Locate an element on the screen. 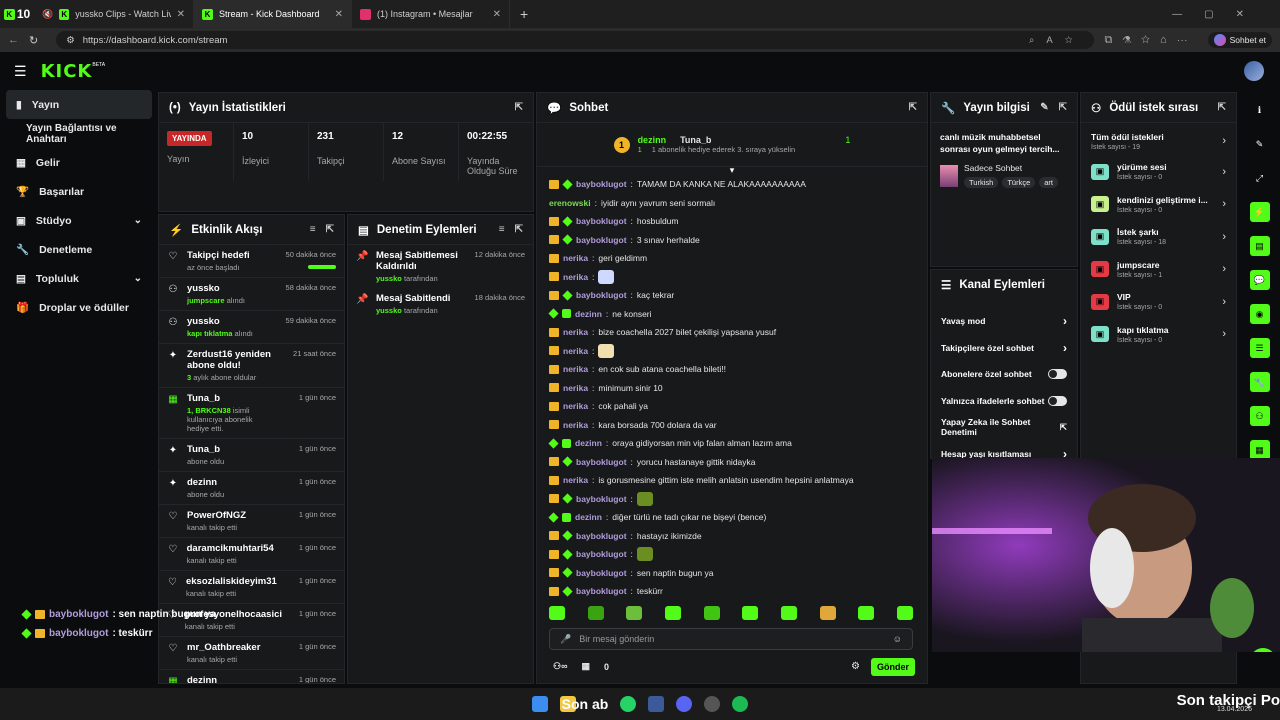 The height and width of the screenshot is (720, 1280). broadcast-icon: ◉ is located at coordinates (1259, 314).